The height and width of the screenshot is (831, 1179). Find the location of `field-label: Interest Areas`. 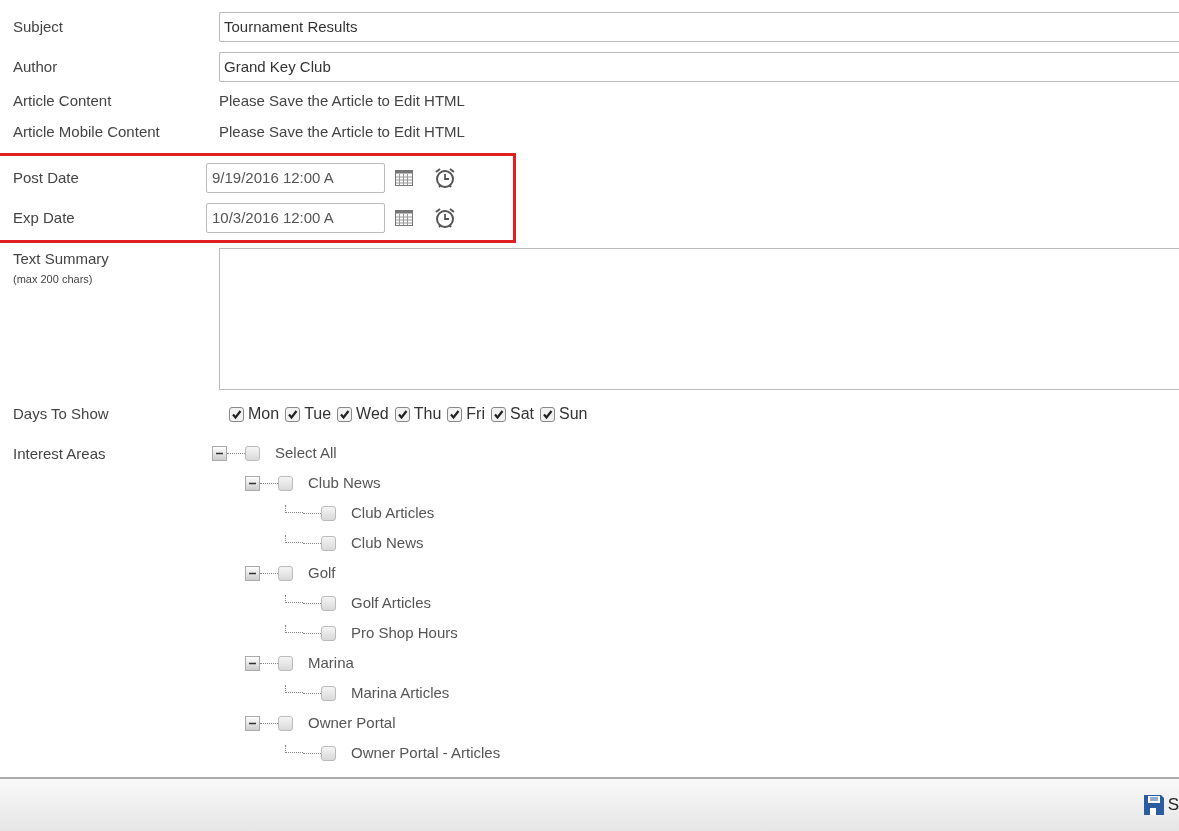

field-label: Interest Areas is located at coordinates (59, 453).